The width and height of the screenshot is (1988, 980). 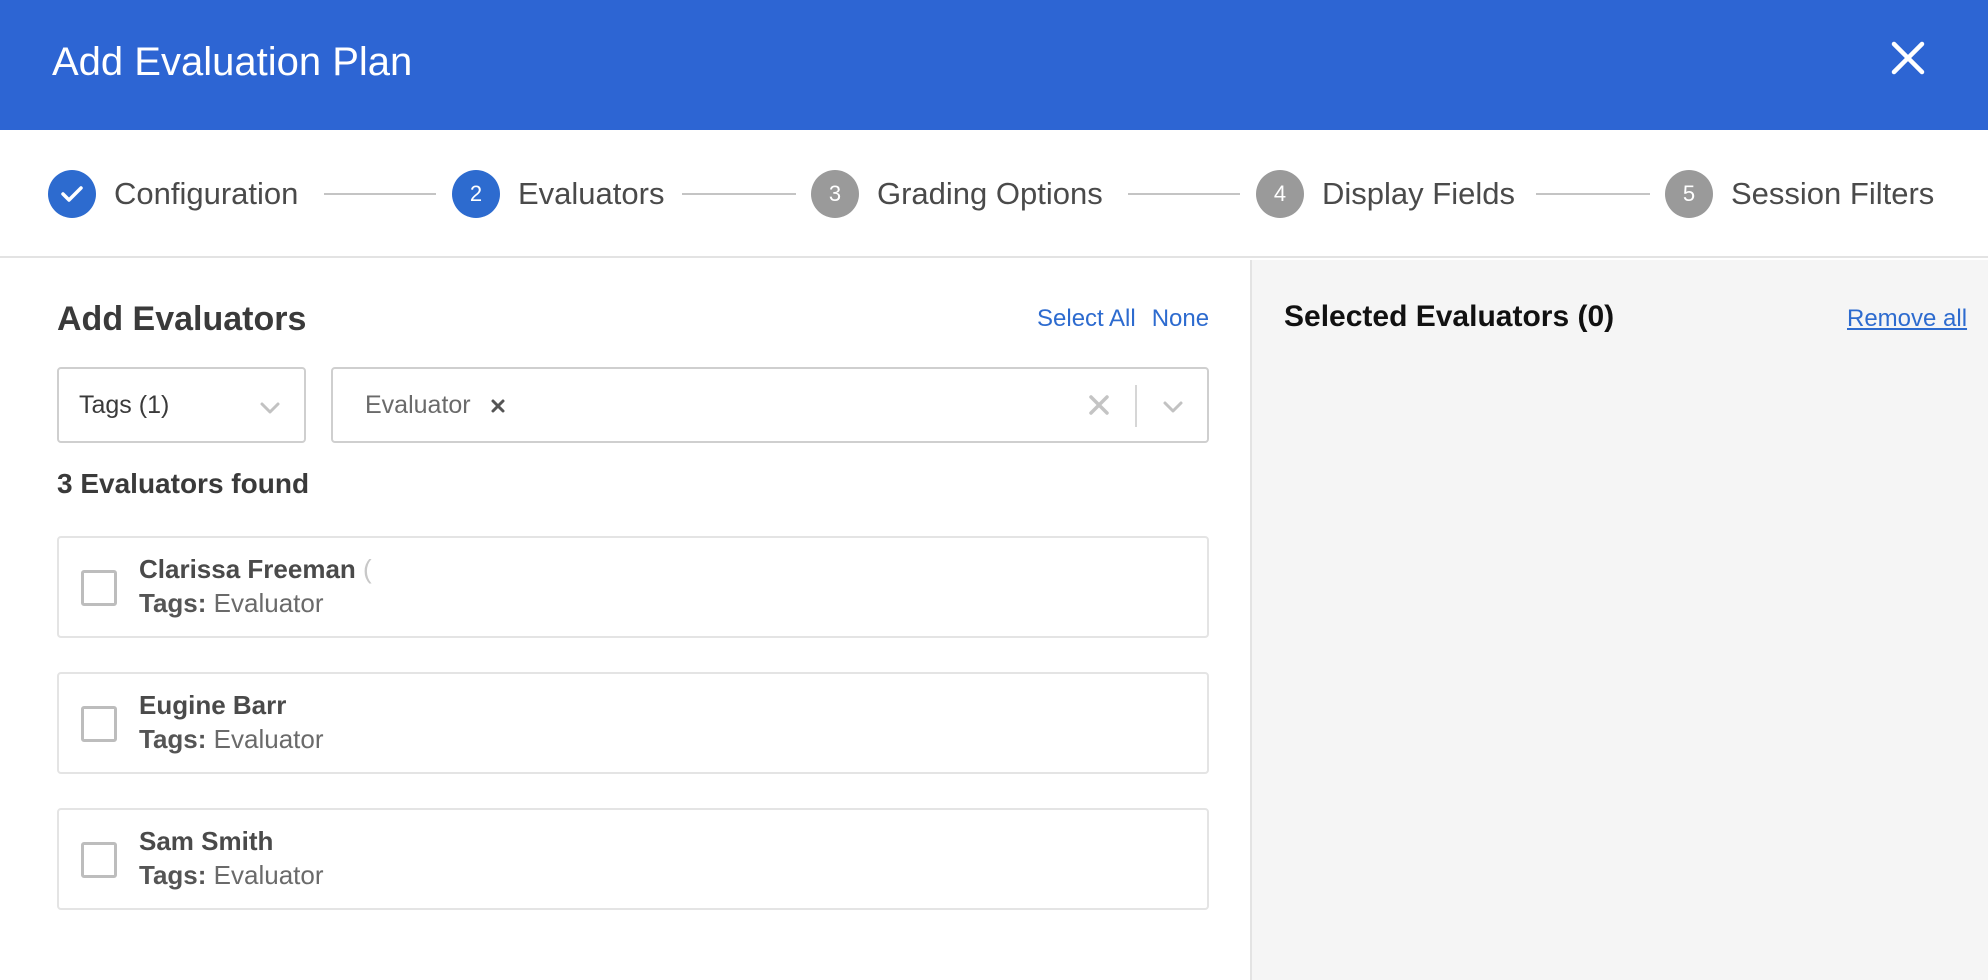 What do you see at coordinates (367, 569) in the screenshot?
I see `evaluator-name-suffix: (` at bounding box center [367, 569].